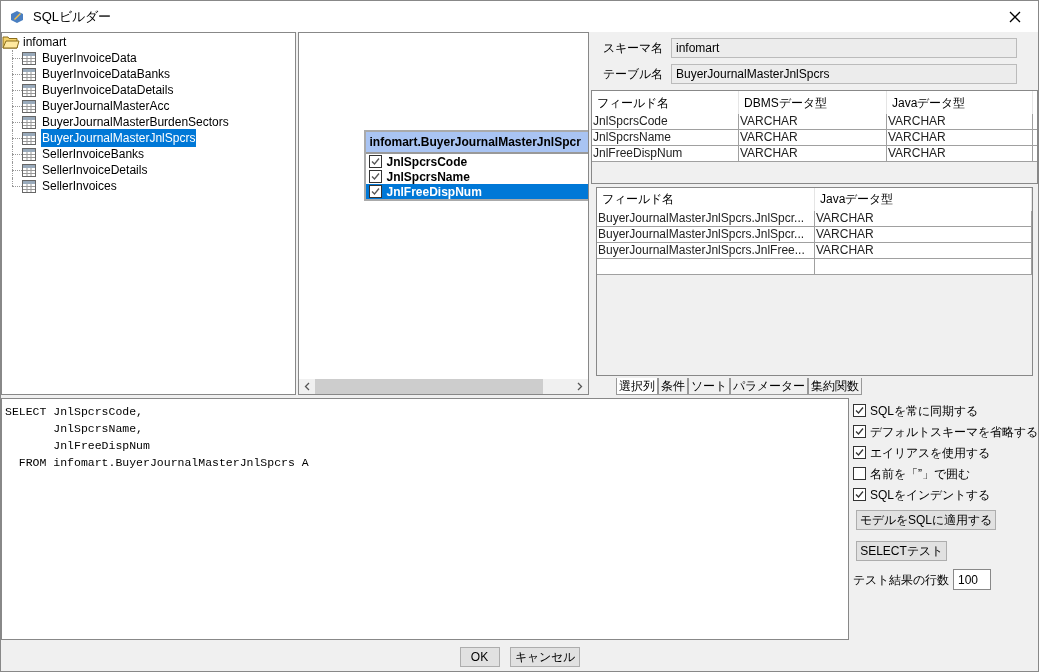 Image resolution: width=1039 pixels, height=672 pixels. Describe the element at coordinates (633, 75) in the screenshot. I see `field-label: テーブル名` at that location.